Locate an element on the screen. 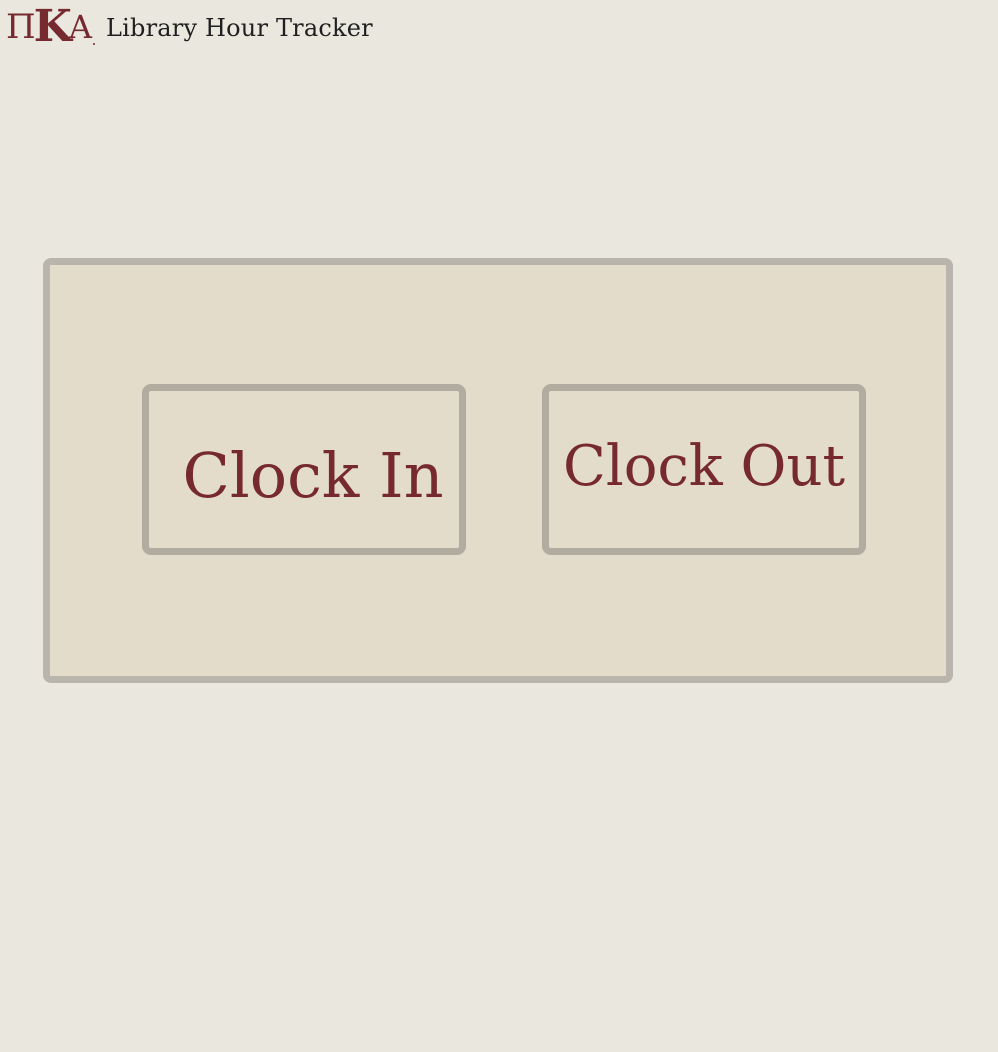 This screenshot has width=998, height=1052. pka-logo: Π K A is located at coordinates (51, 26).